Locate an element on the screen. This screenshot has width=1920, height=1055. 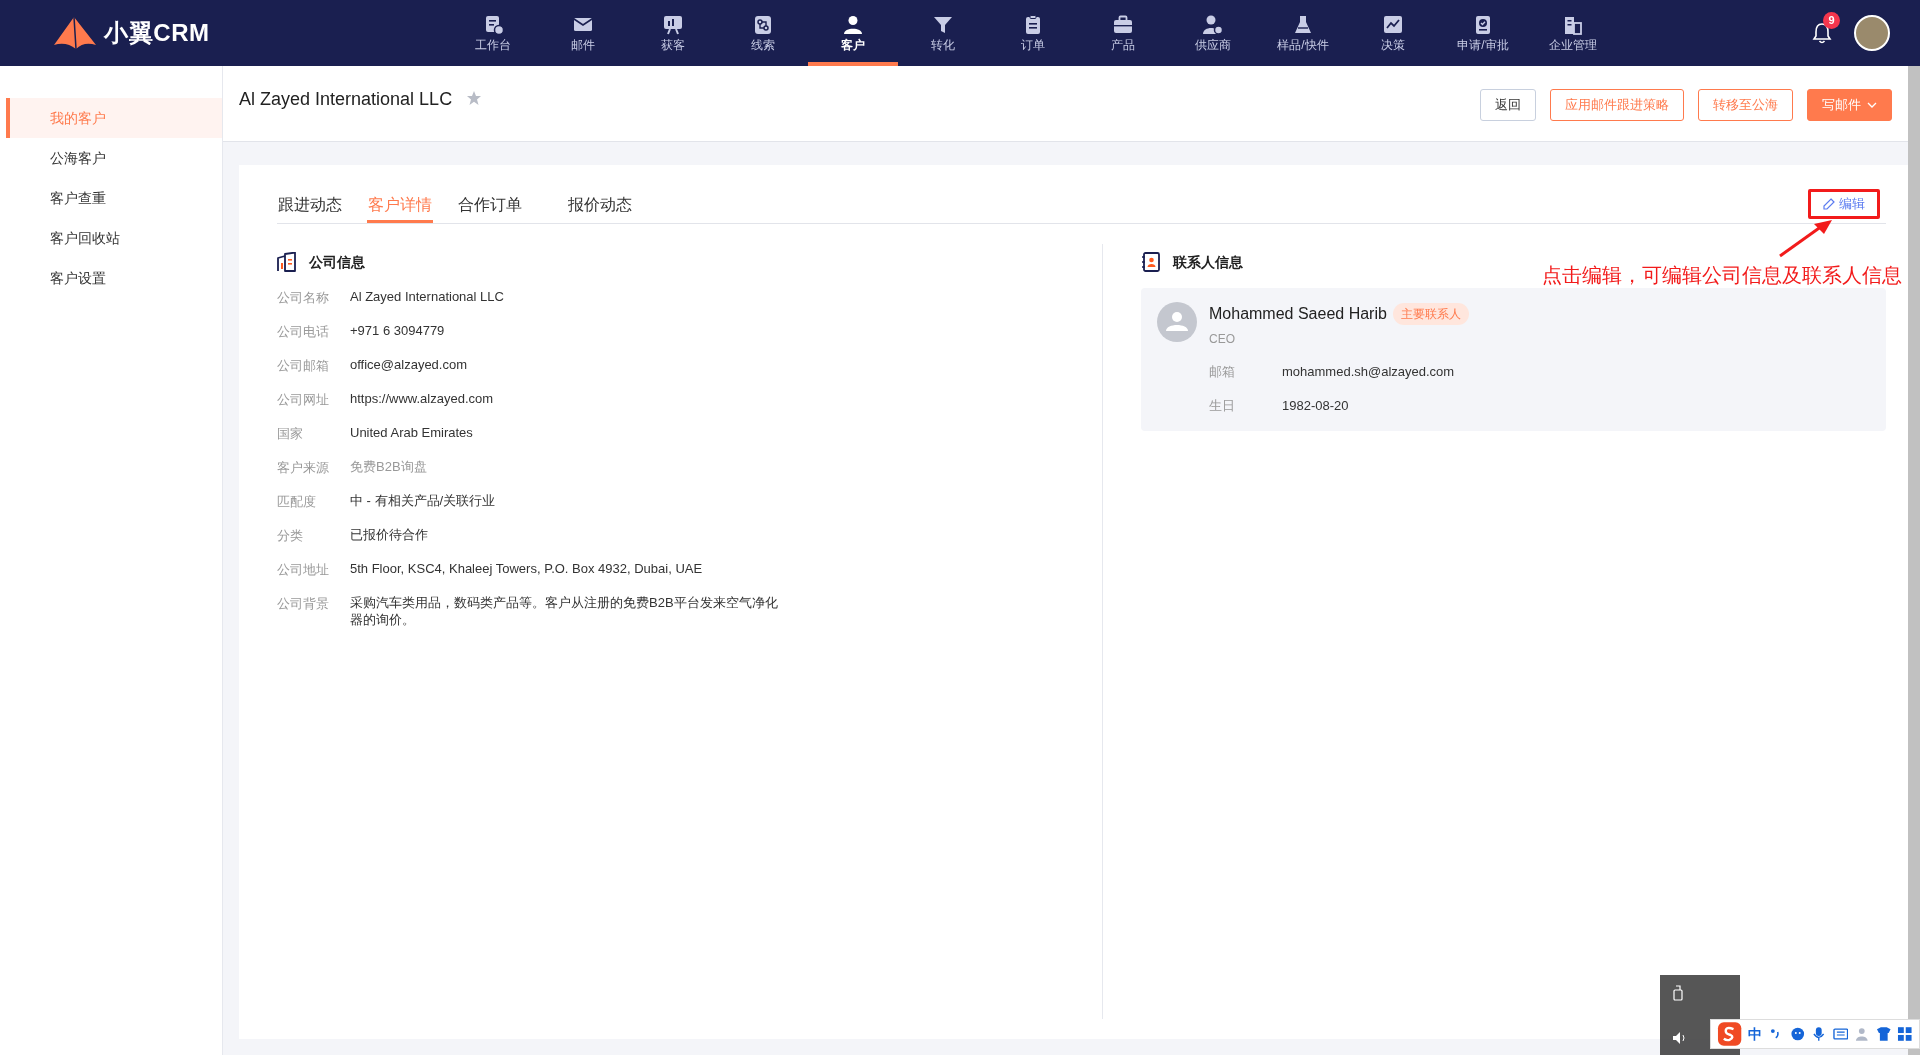
grid-icon is located at coordinates (1905, 1034).